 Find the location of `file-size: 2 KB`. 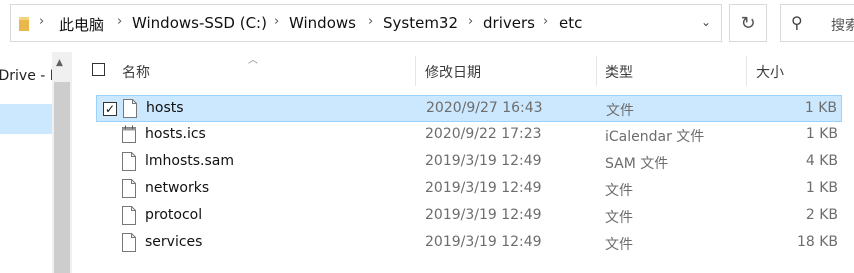

file-size: 2 KB is located at coordinates (821, 215).